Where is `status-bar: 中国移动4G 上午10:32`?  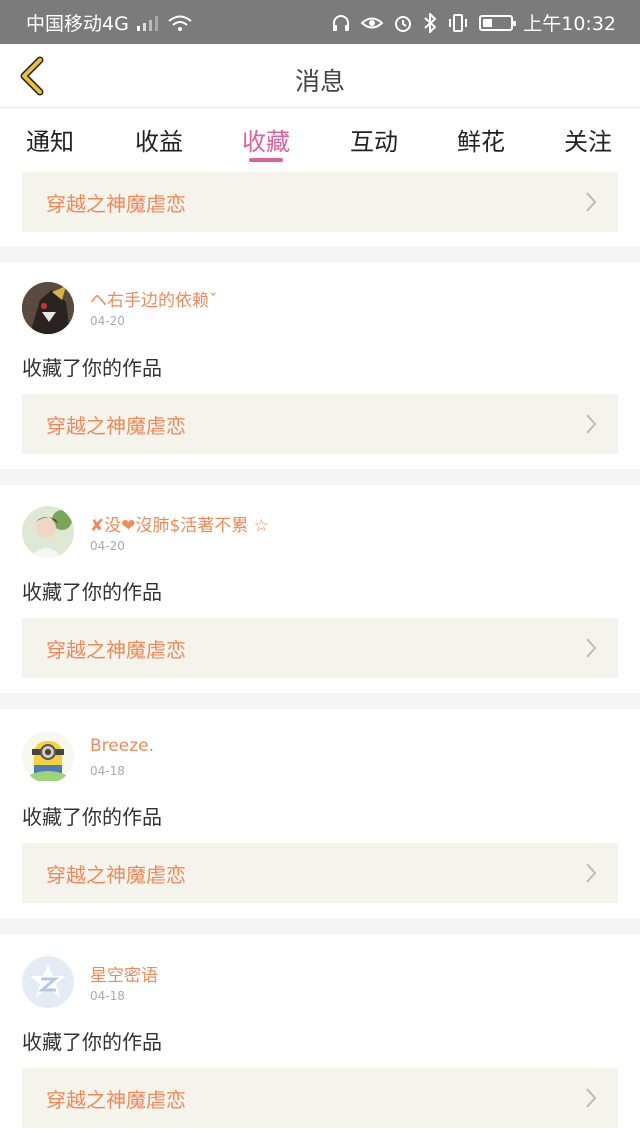
status-bar: 中国移动4G 上午10:32 is located at coordinates (320, 22).